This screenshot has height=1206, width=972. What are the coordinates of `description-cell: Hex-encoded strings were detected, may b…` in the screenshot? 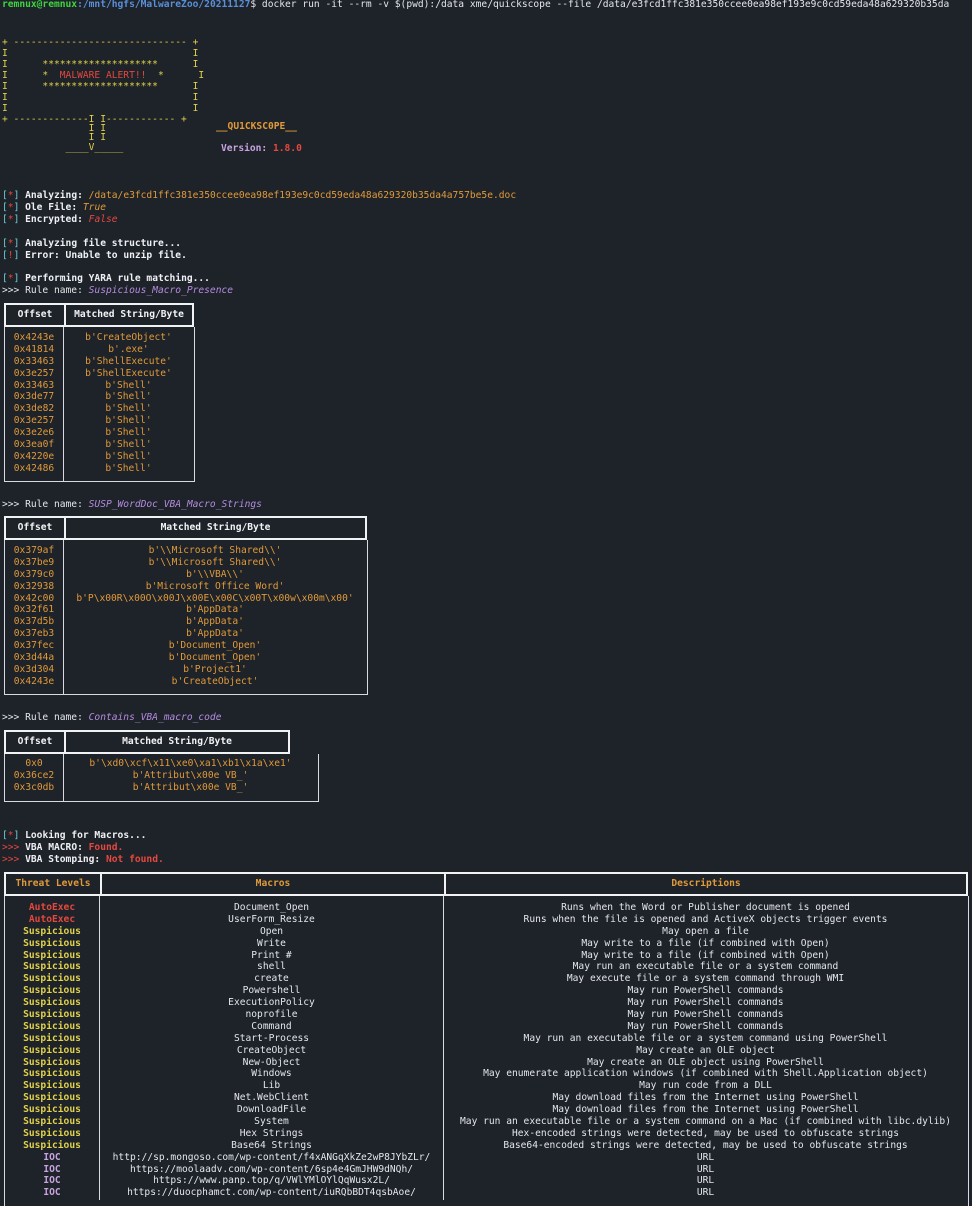 It's located at (705, 1133).